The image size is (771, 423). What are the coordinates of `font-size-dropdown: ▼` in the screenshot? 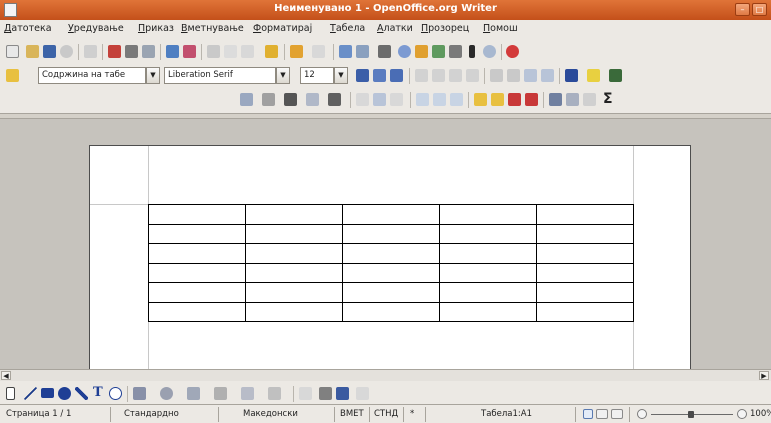 It's located at (341, 75).